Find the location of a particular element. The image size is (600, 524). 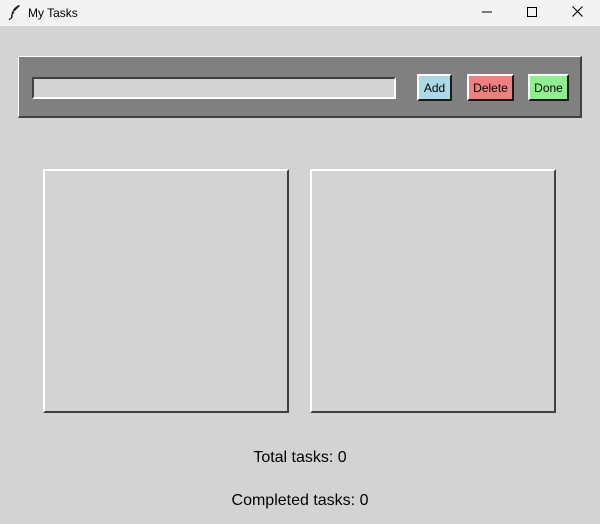

task-input is located at coordinates (214, 88).